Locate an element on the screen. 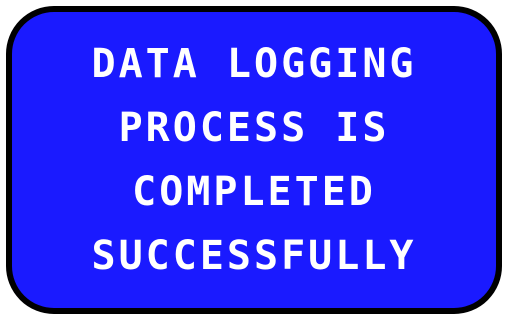 Image resolution: width=518 pixels, height=328 pixels. message-line-1: DATA LOGGING is located at coordinates (254, 64).